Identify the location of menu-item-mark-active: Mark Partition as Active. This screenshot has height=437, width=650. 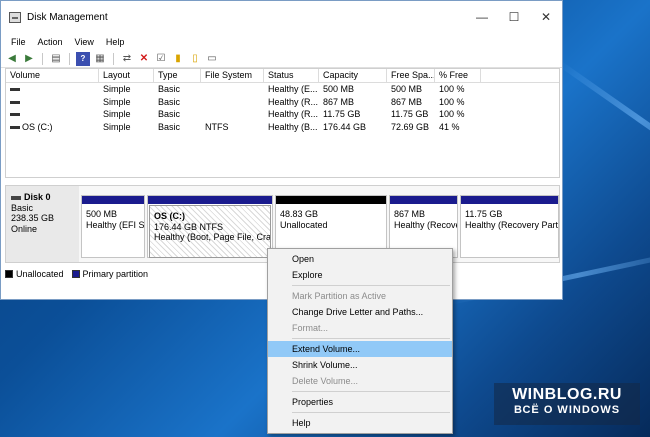
(339, 296).